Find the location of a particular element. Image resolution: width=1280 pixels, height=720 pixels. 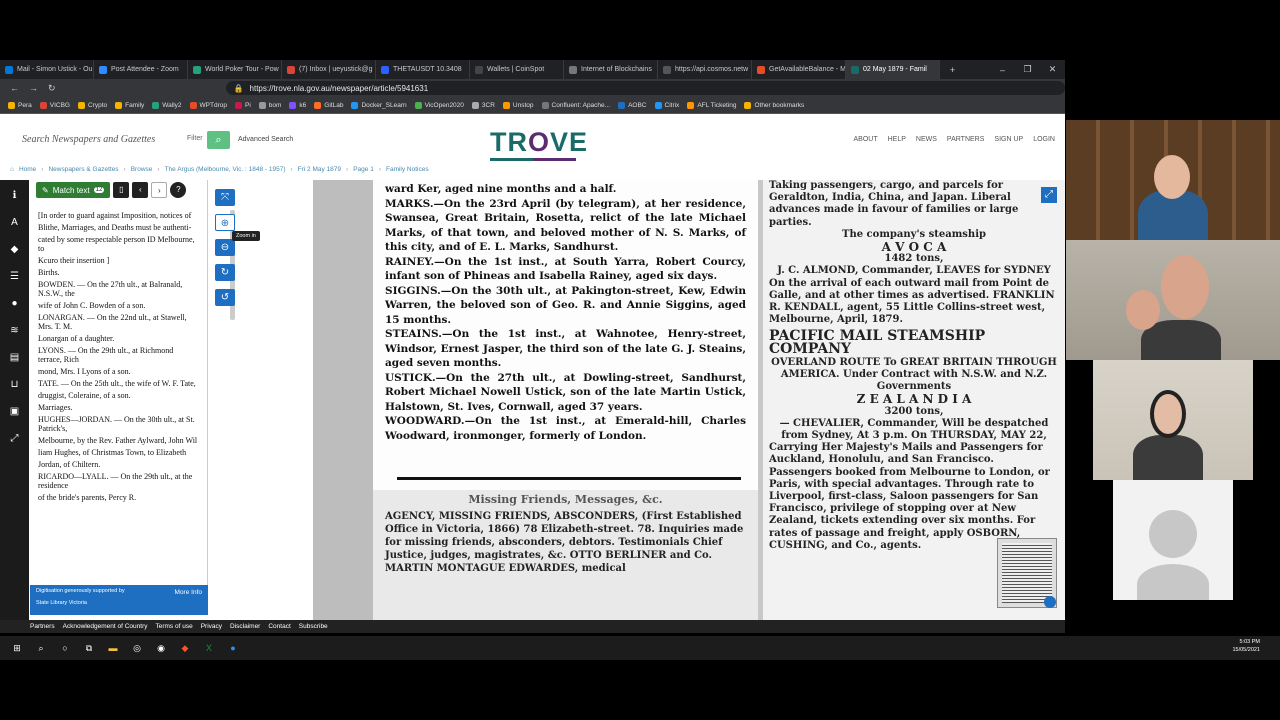

tab-label: 02 May 1879 - Famil is located at coordinates (895, 69).